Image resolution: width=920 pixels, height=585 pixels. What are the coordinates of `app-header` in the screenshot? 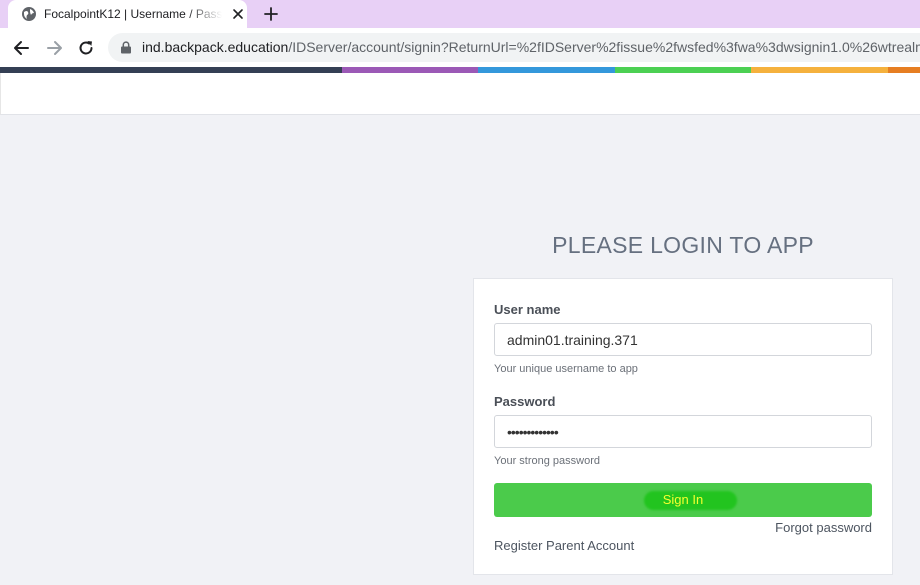 It's located at (460, 94).